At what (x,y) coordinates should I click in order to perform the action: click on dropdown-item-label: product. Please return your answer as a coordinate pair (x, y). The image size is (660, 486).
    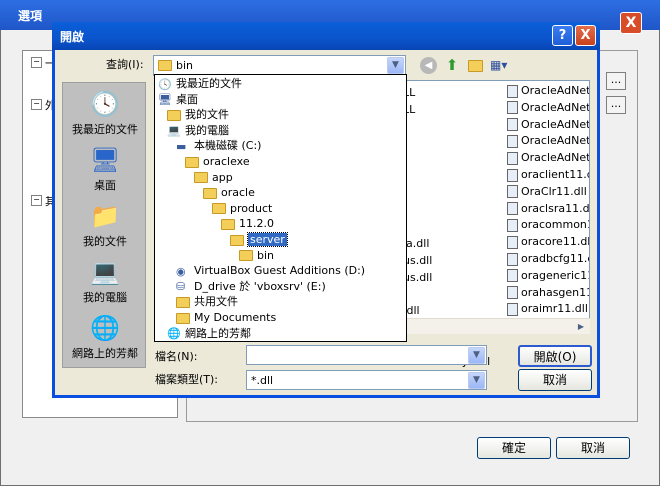
    Looking at the image, I should click on (251, 208).